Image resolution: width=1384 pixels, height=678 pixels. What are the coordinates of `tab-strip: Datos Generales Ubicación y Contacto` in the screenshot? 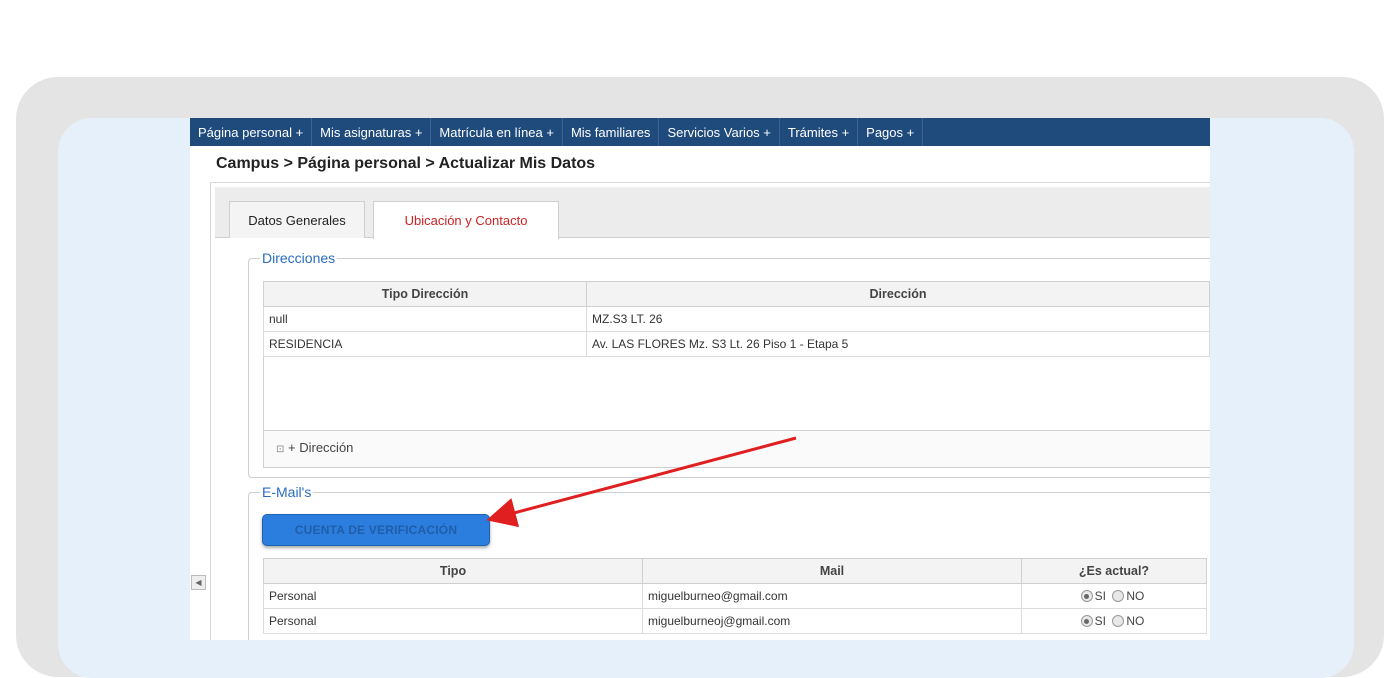 It's located at (712, 213).